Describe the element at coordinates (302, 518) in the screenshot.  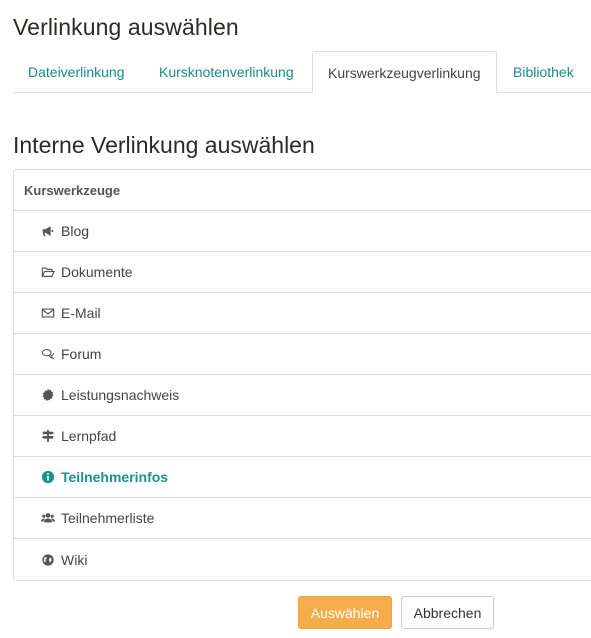
I see `tree-item-teilnehmerliste: Teilnehmerliste` at that location.